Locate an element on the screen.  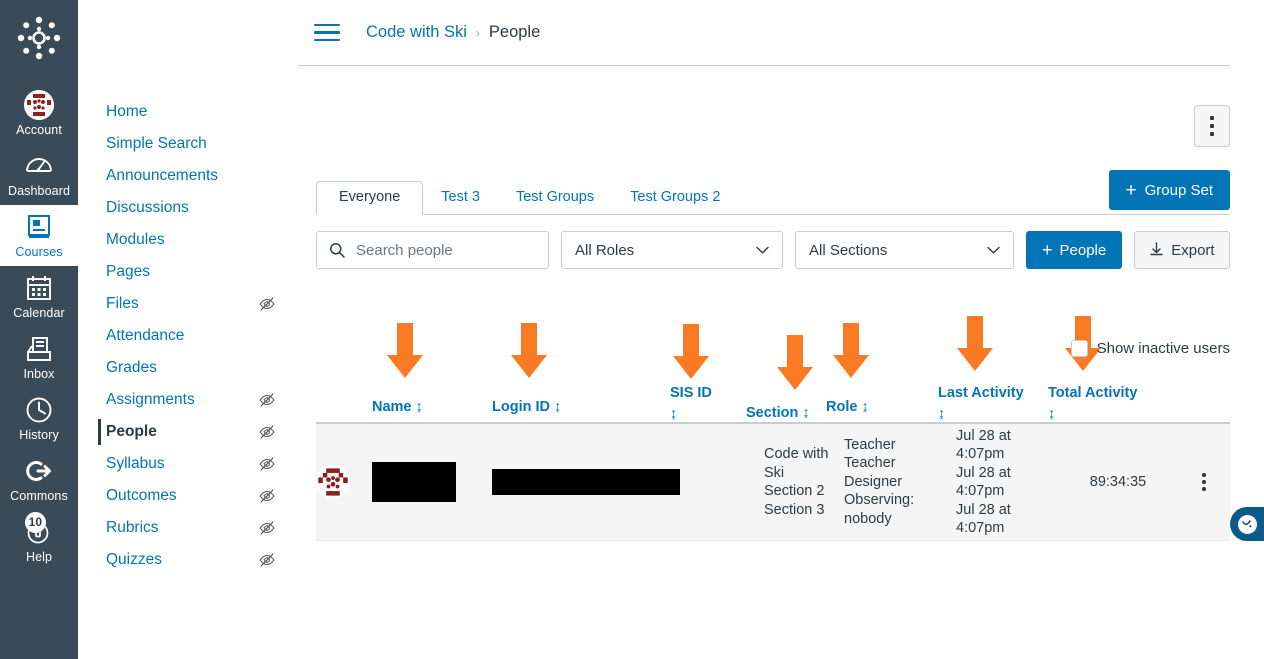
course-nav-item-people: People is located at coordinates (188, 432).